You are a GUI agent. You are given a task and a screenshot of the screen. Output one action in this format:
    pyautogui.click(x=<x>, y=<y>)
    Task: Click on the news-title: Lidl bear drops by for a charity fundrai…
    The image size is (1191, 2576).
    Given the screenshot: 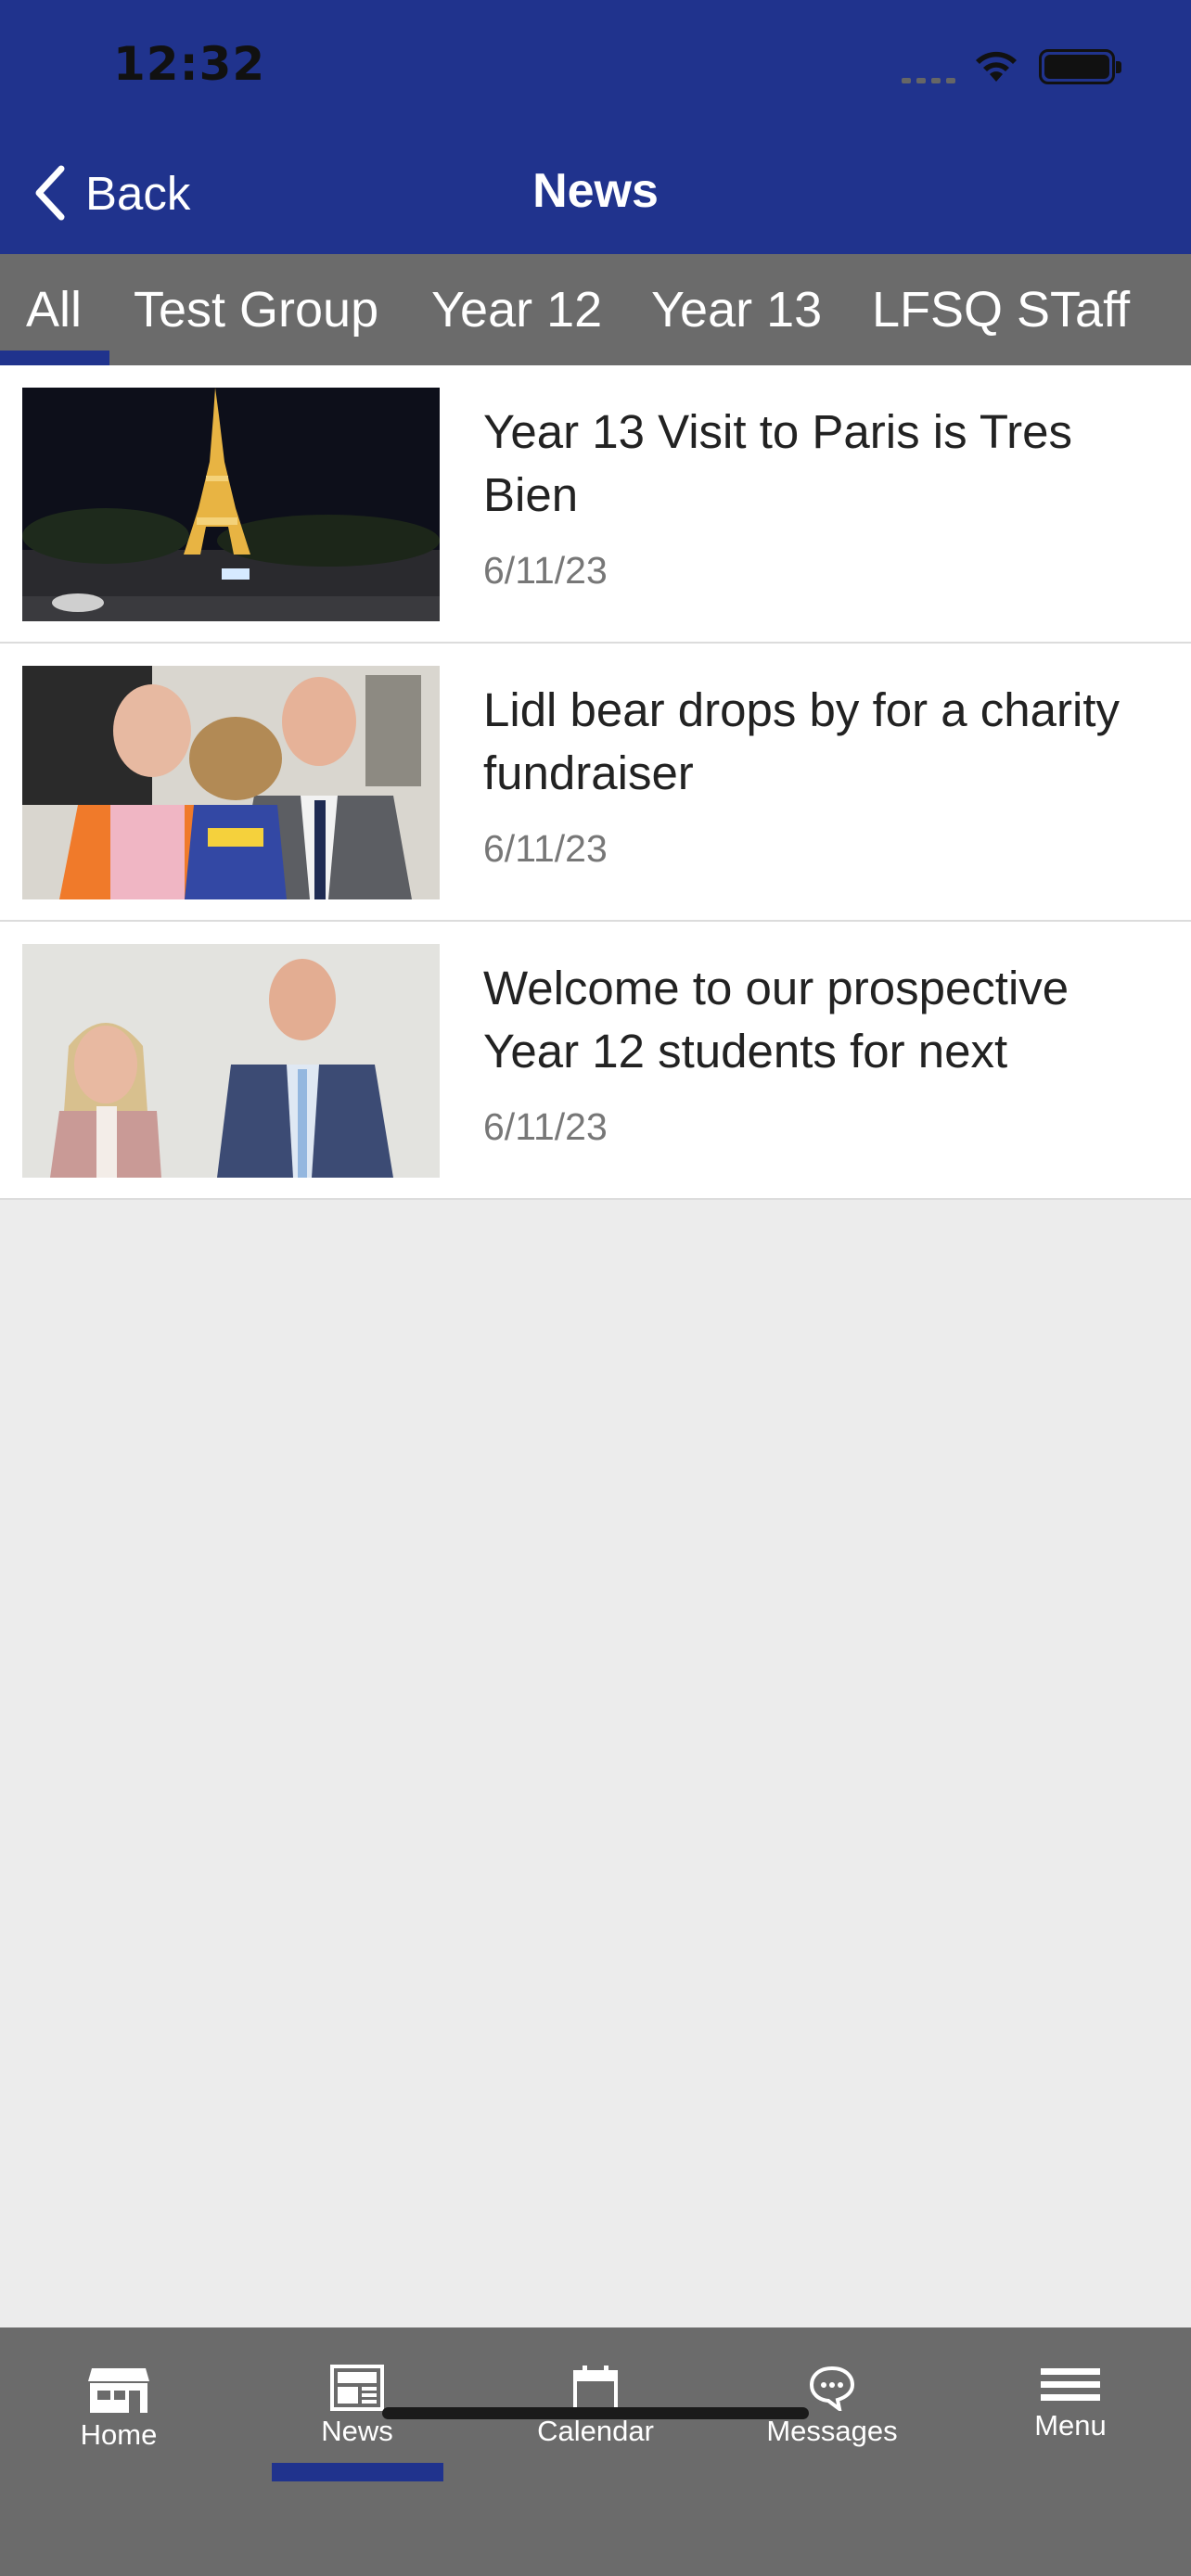 What is the action you would take?
    pyautogui.click(x=802, y=741)
    